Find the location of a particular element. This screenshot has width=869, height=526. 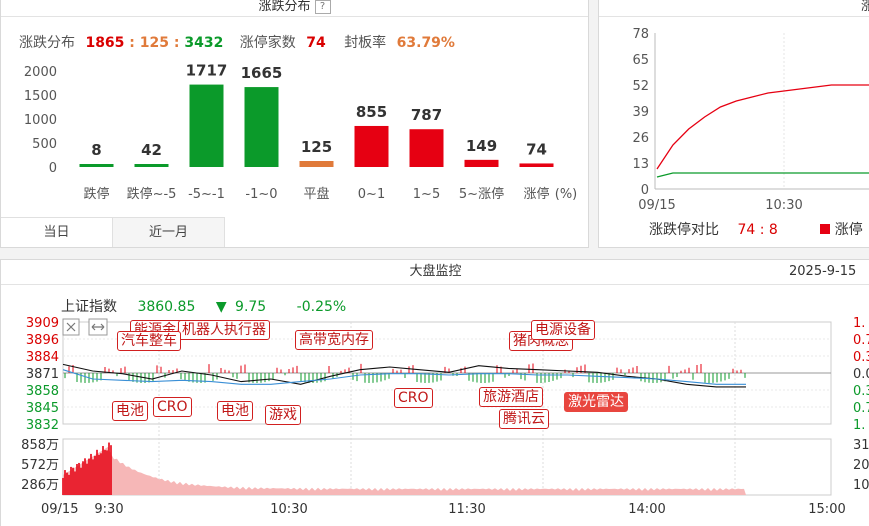

sector-tag: 旅游酒店 is located at coordinates (511, 397).